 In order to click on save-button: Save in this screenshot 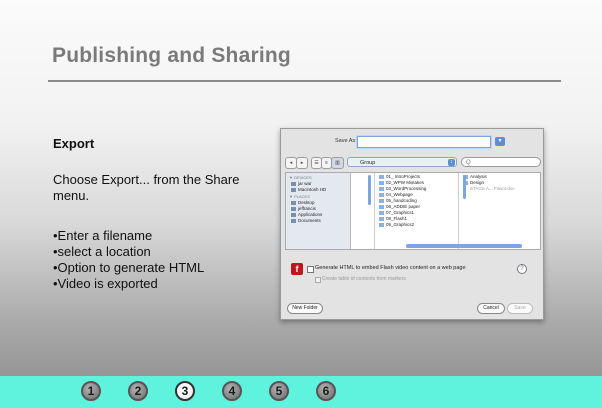, I will do `click(520, 308)`.